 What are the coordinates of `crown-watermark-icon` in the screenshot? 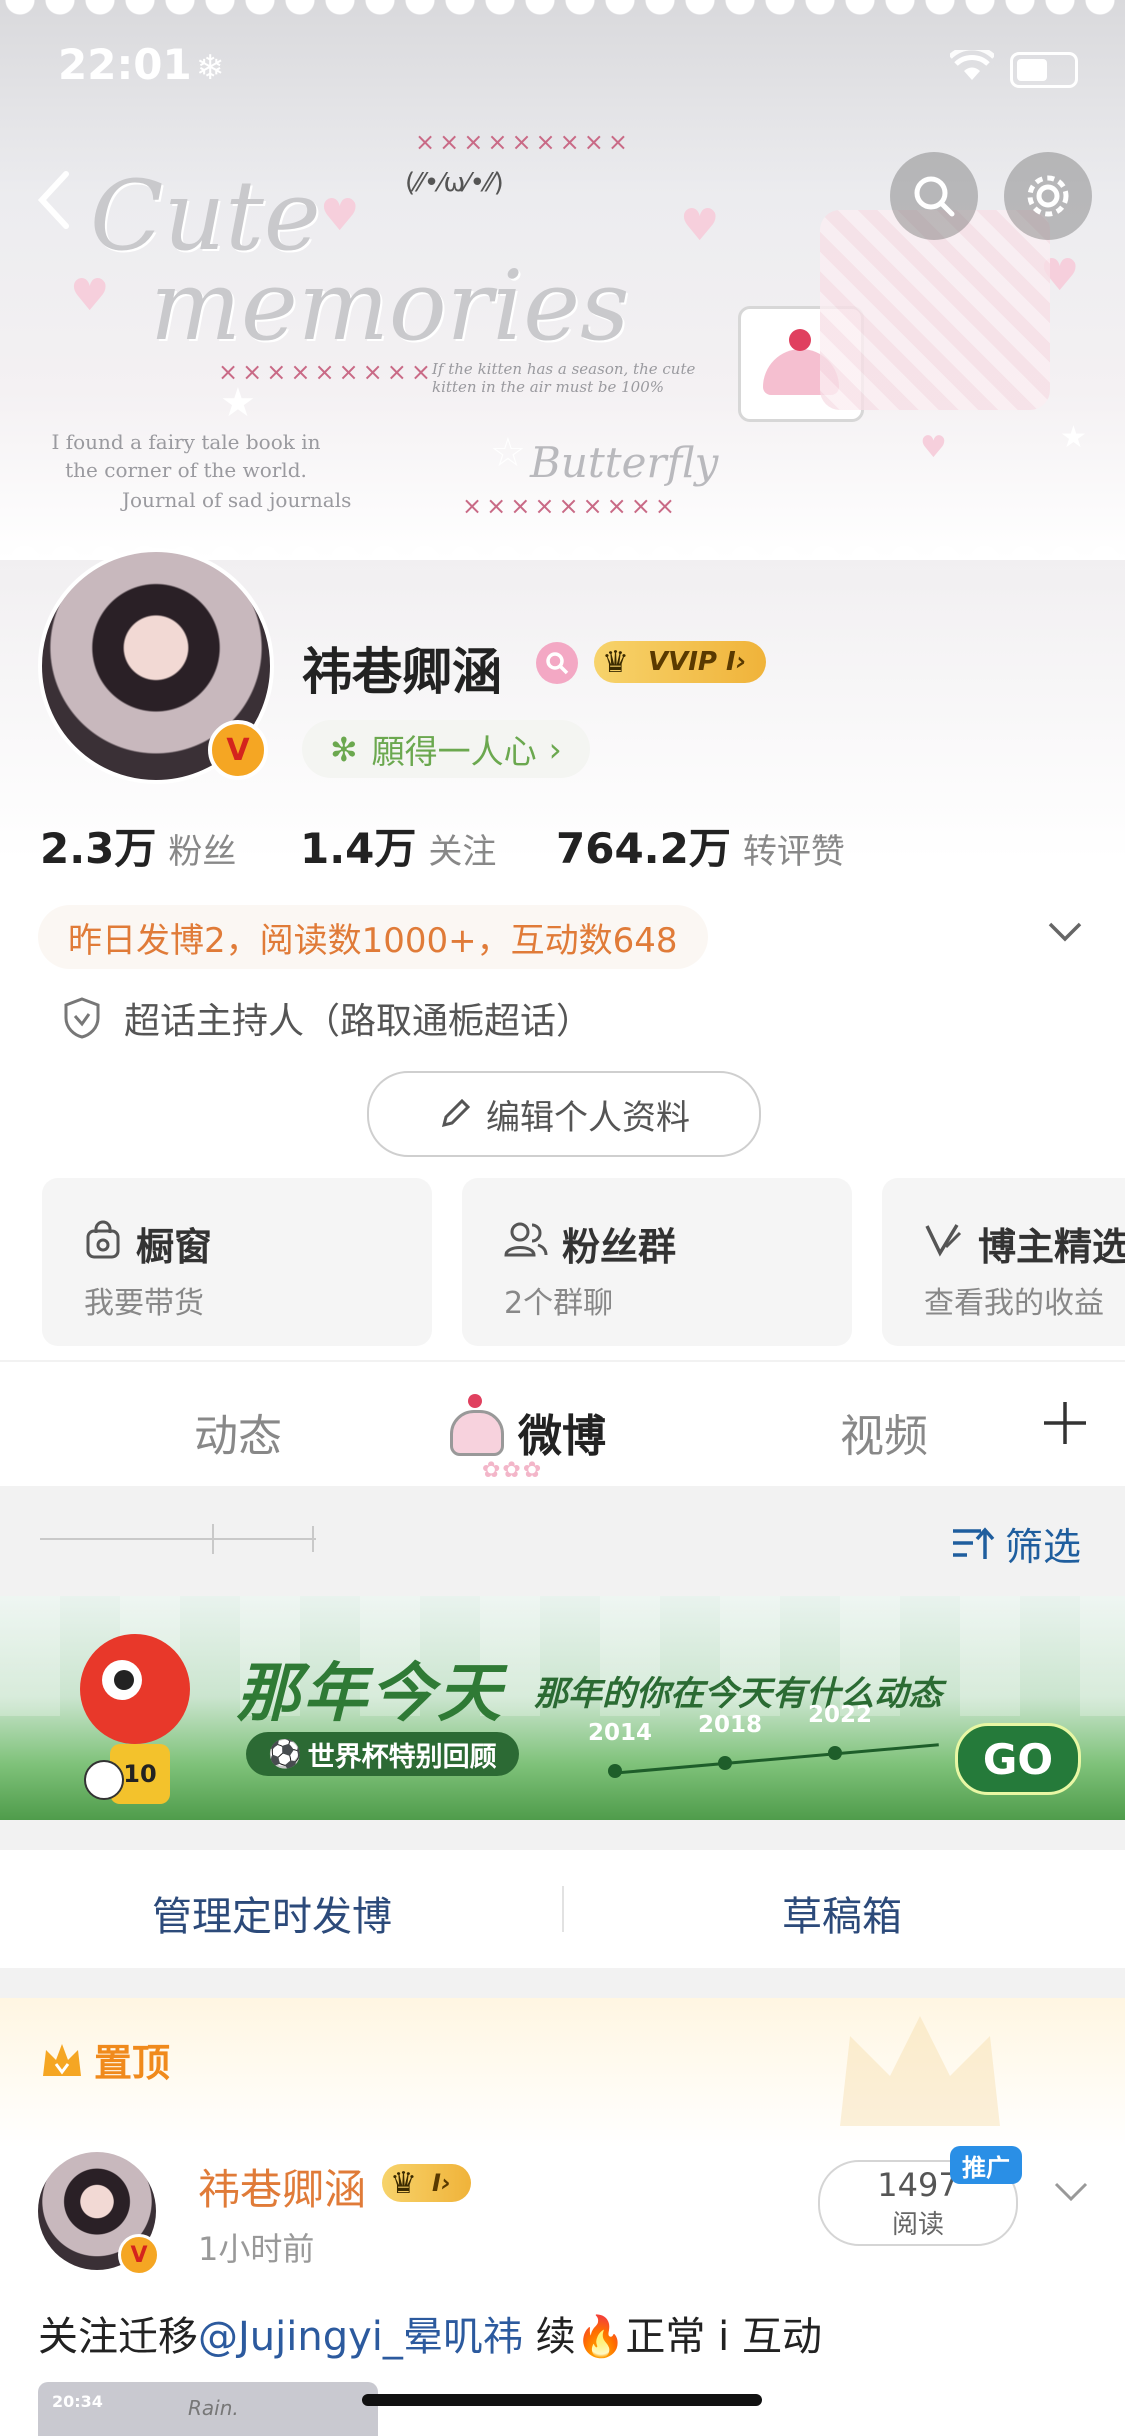 It's located at (920, 2071).